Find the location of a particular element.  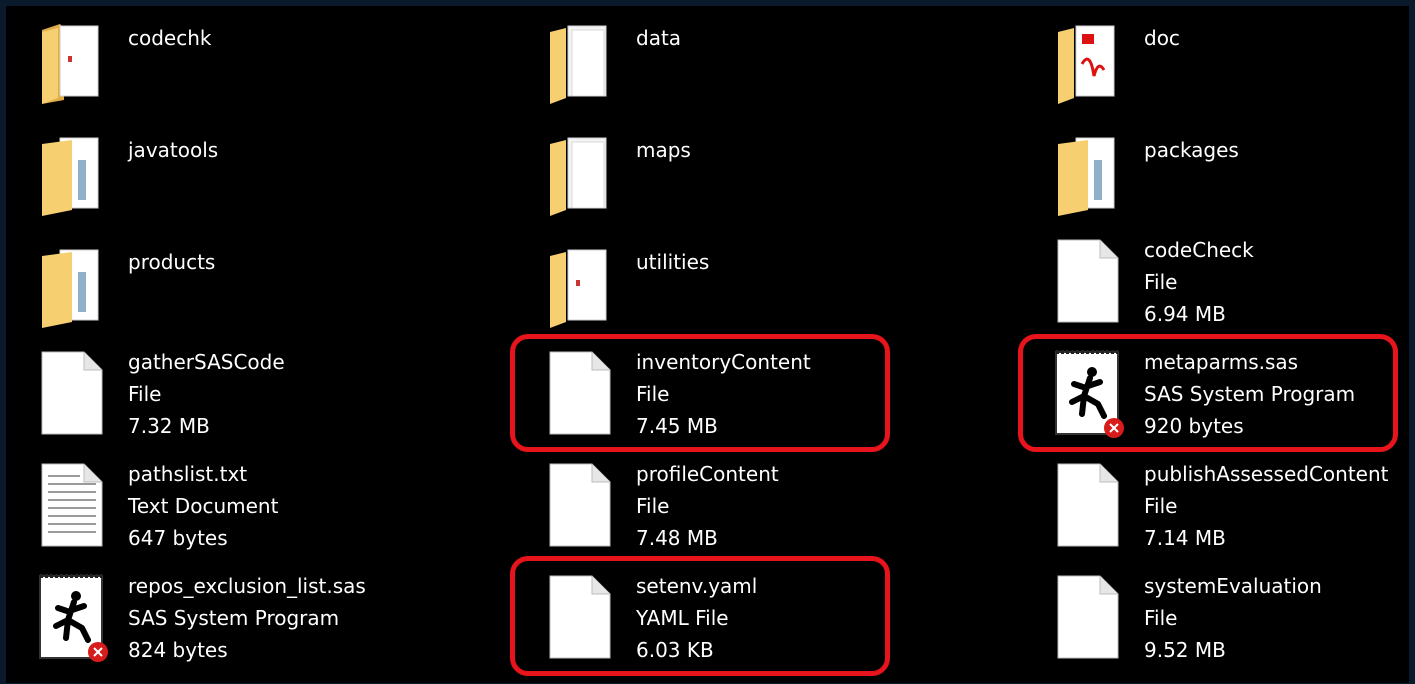

file-size: 7.14 MB is located at coordinates (1185, 538).